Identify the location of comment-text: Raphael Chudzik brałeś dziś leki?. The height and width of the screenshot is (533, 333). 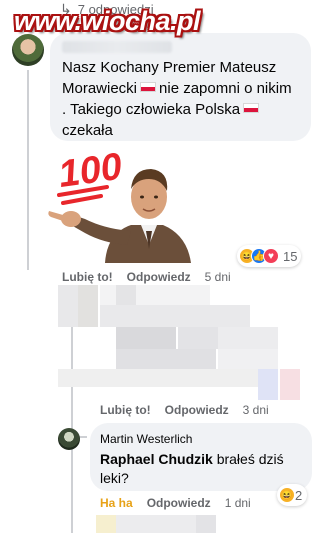
(192, 468).